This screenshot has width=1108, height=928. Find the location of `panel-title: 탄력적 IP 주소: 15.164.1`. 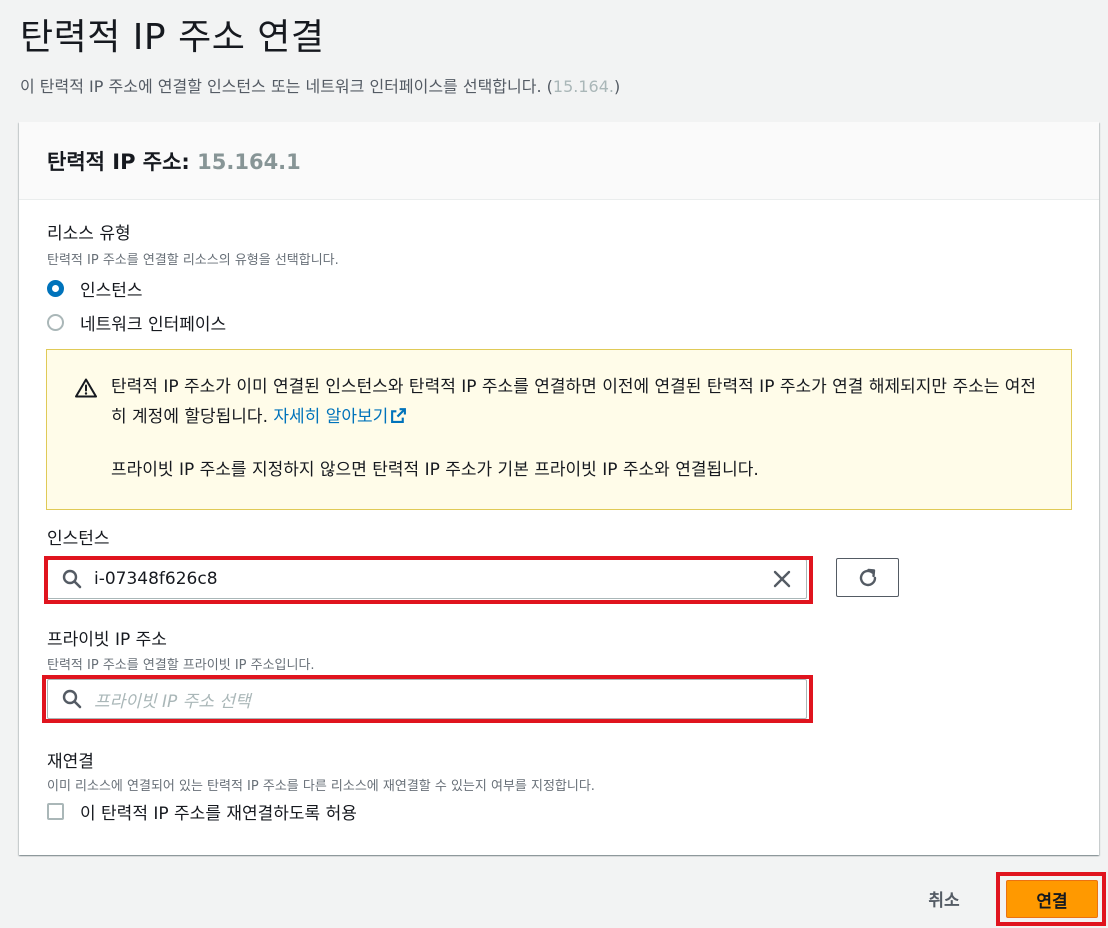

panel-title: 탄력적 IP 주소: 15.164.1 is located at coordinates (573, 161).